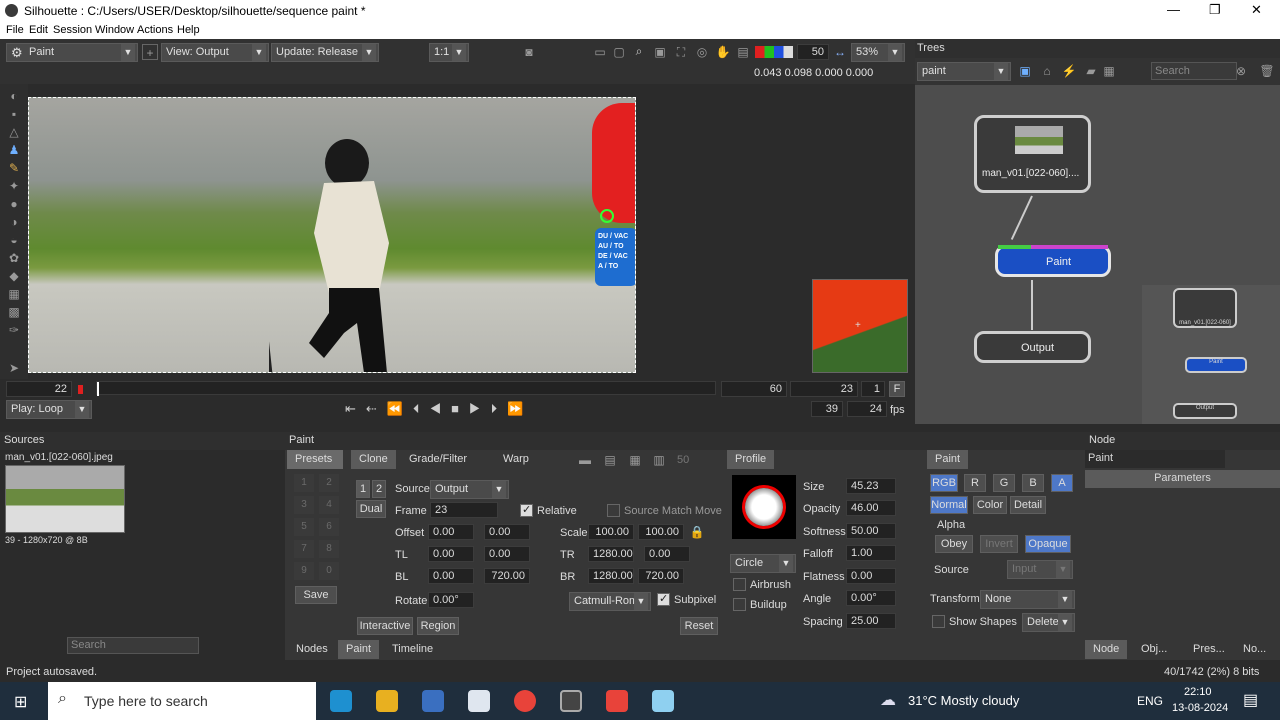 The width and height of the screenshot is (1280, 720). I want to click on histogram-icon: ▤, so click(743, 52).